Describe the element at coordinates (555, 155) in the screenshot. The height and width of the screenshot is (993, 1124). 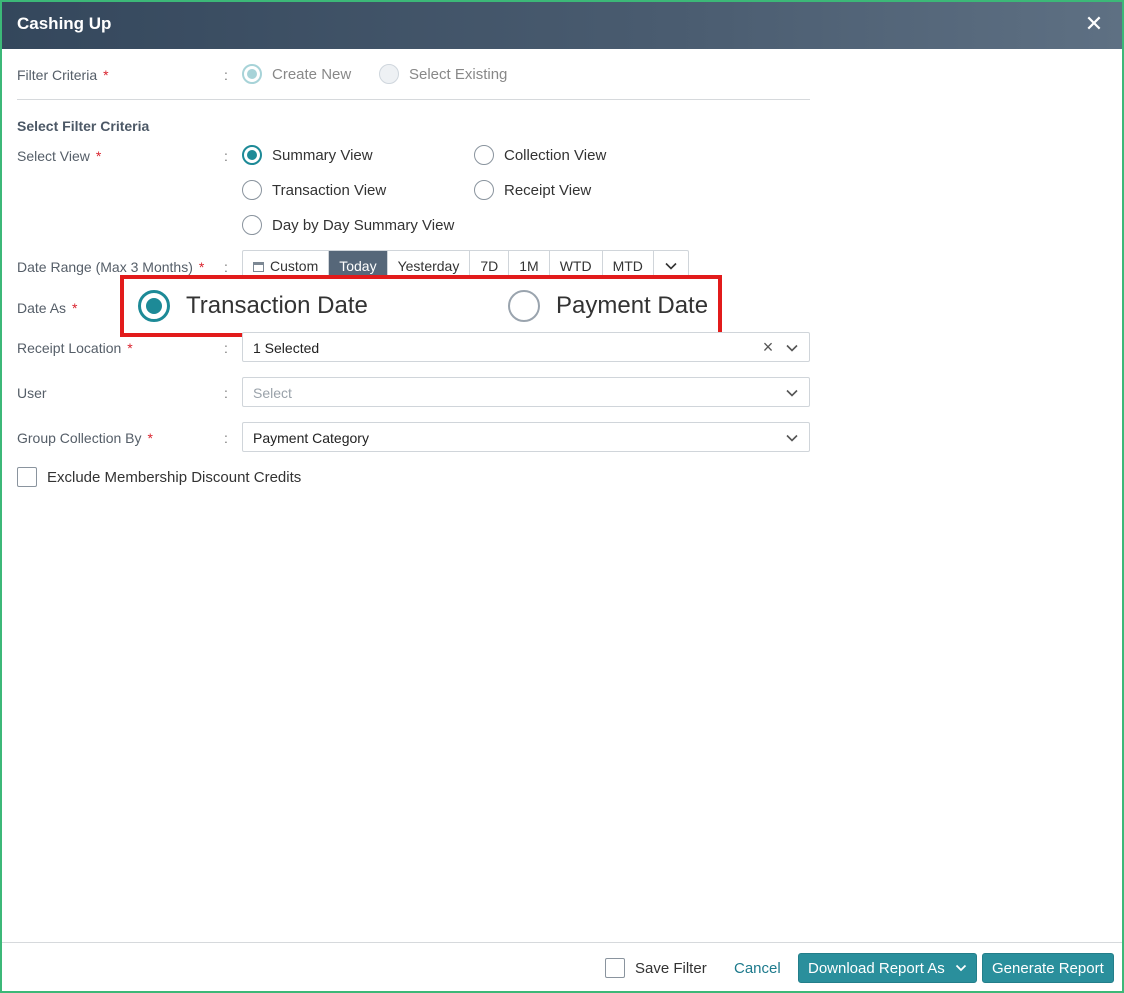
I see `radio-label: Collection View` at that location.